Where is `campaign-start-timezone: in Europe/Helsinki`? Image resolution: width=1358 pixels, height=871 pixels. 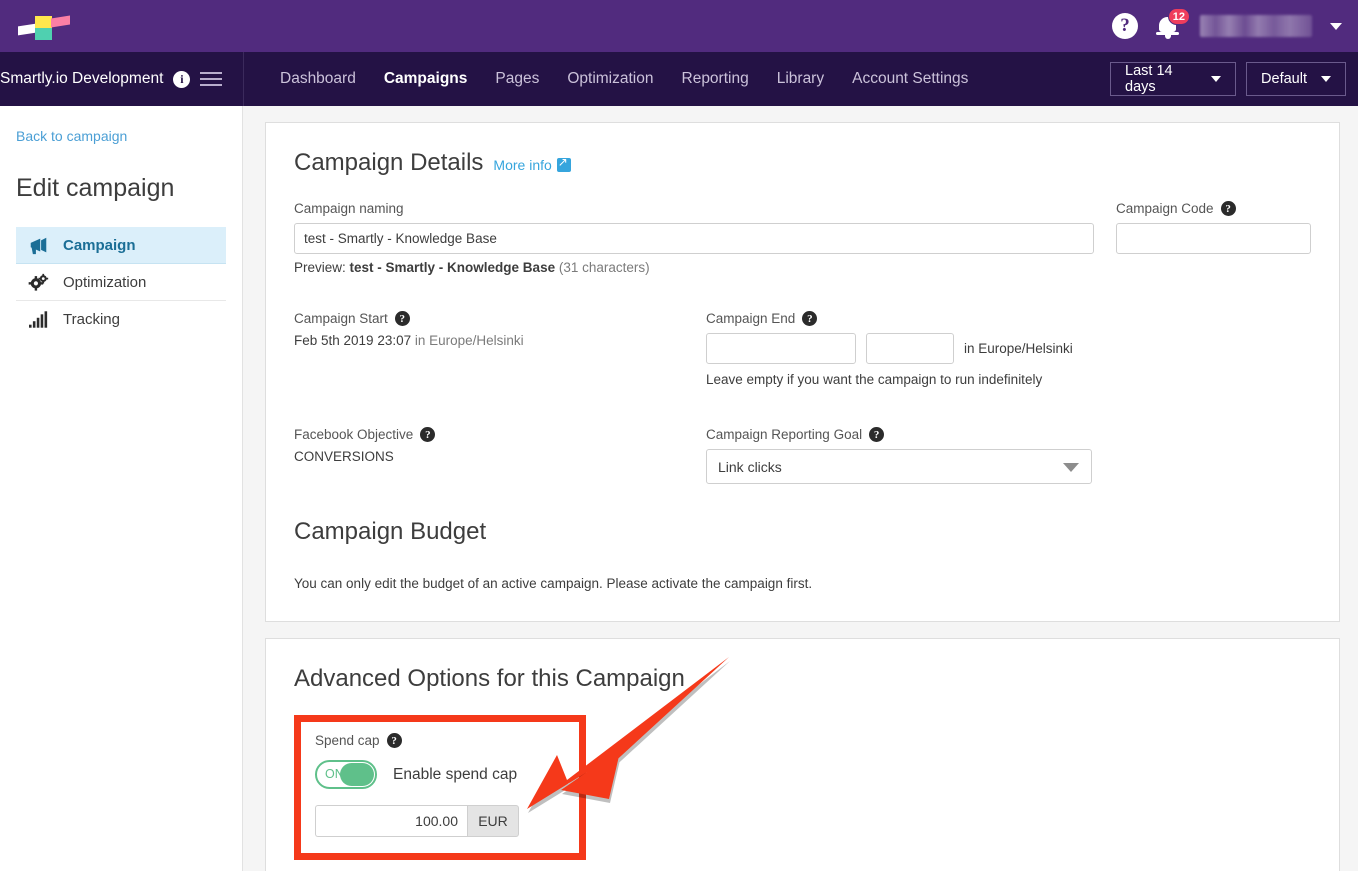 campaign-start-timezone: in Europe/Helsinki is located at coordinates (469, 340).